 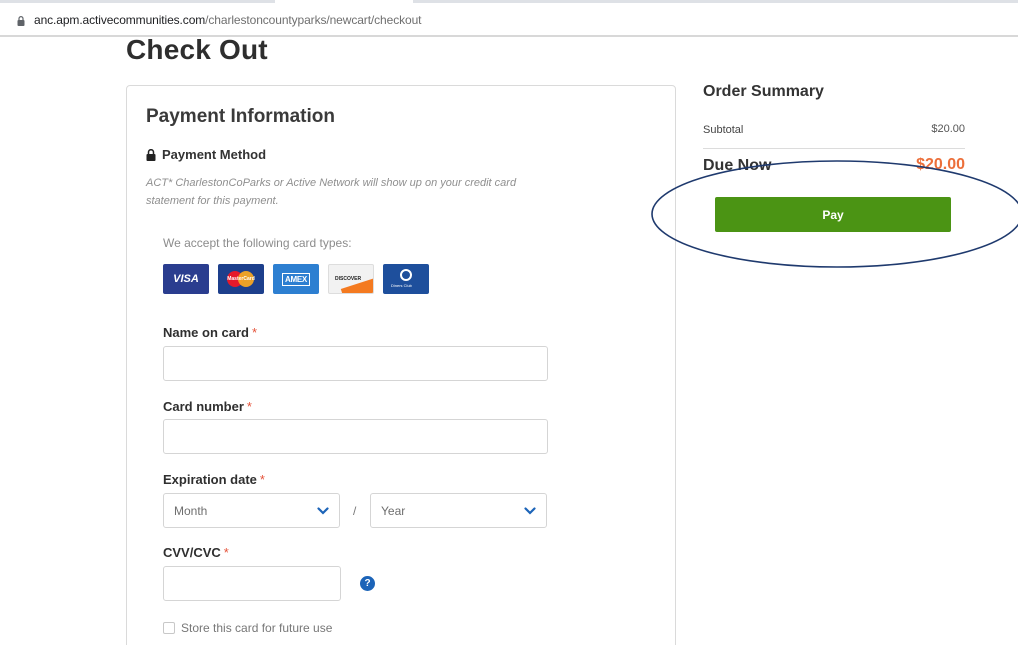 What do you see at coordinates (833, 214) in the screenshot?
I see `pay-button: Pay` at bounding box center [833, 214].